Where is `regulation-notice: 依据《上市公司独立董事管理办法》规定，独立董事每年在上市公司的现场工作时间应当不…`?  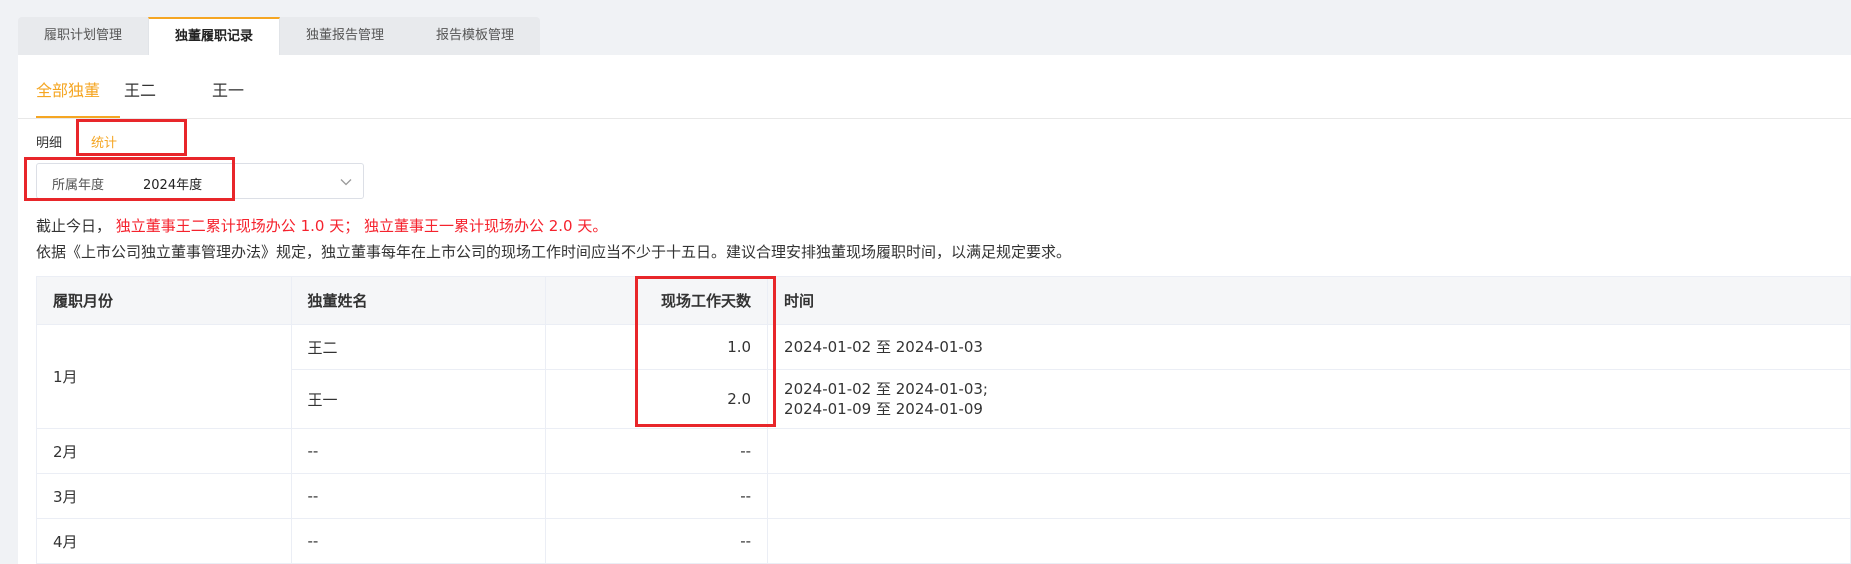
regulation-notice: 依据《上市公司独立董事管理办法》规定，独立董事每年在上市公司的现场工作时间应当不… is located at coordinates (554, 252).